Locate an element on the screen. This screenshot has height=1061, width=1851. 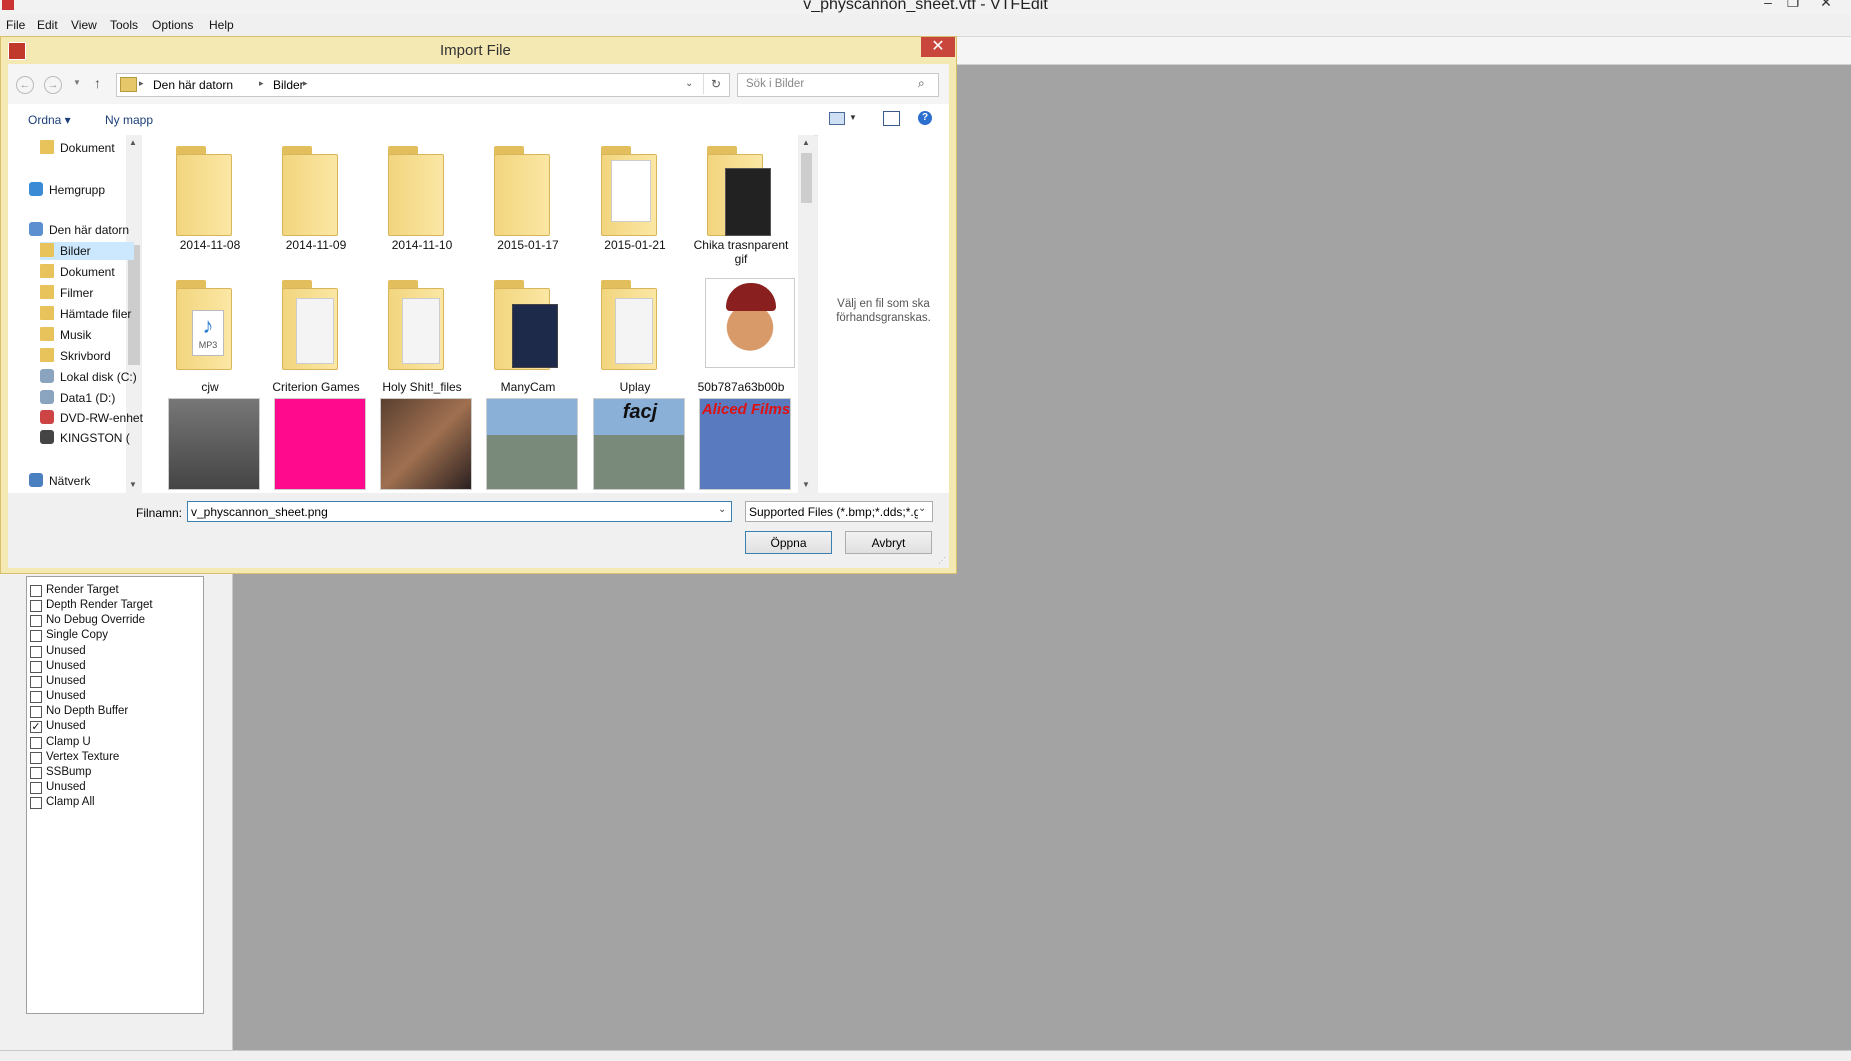
checkbox: ✓ is located at coordinates (36, 727).